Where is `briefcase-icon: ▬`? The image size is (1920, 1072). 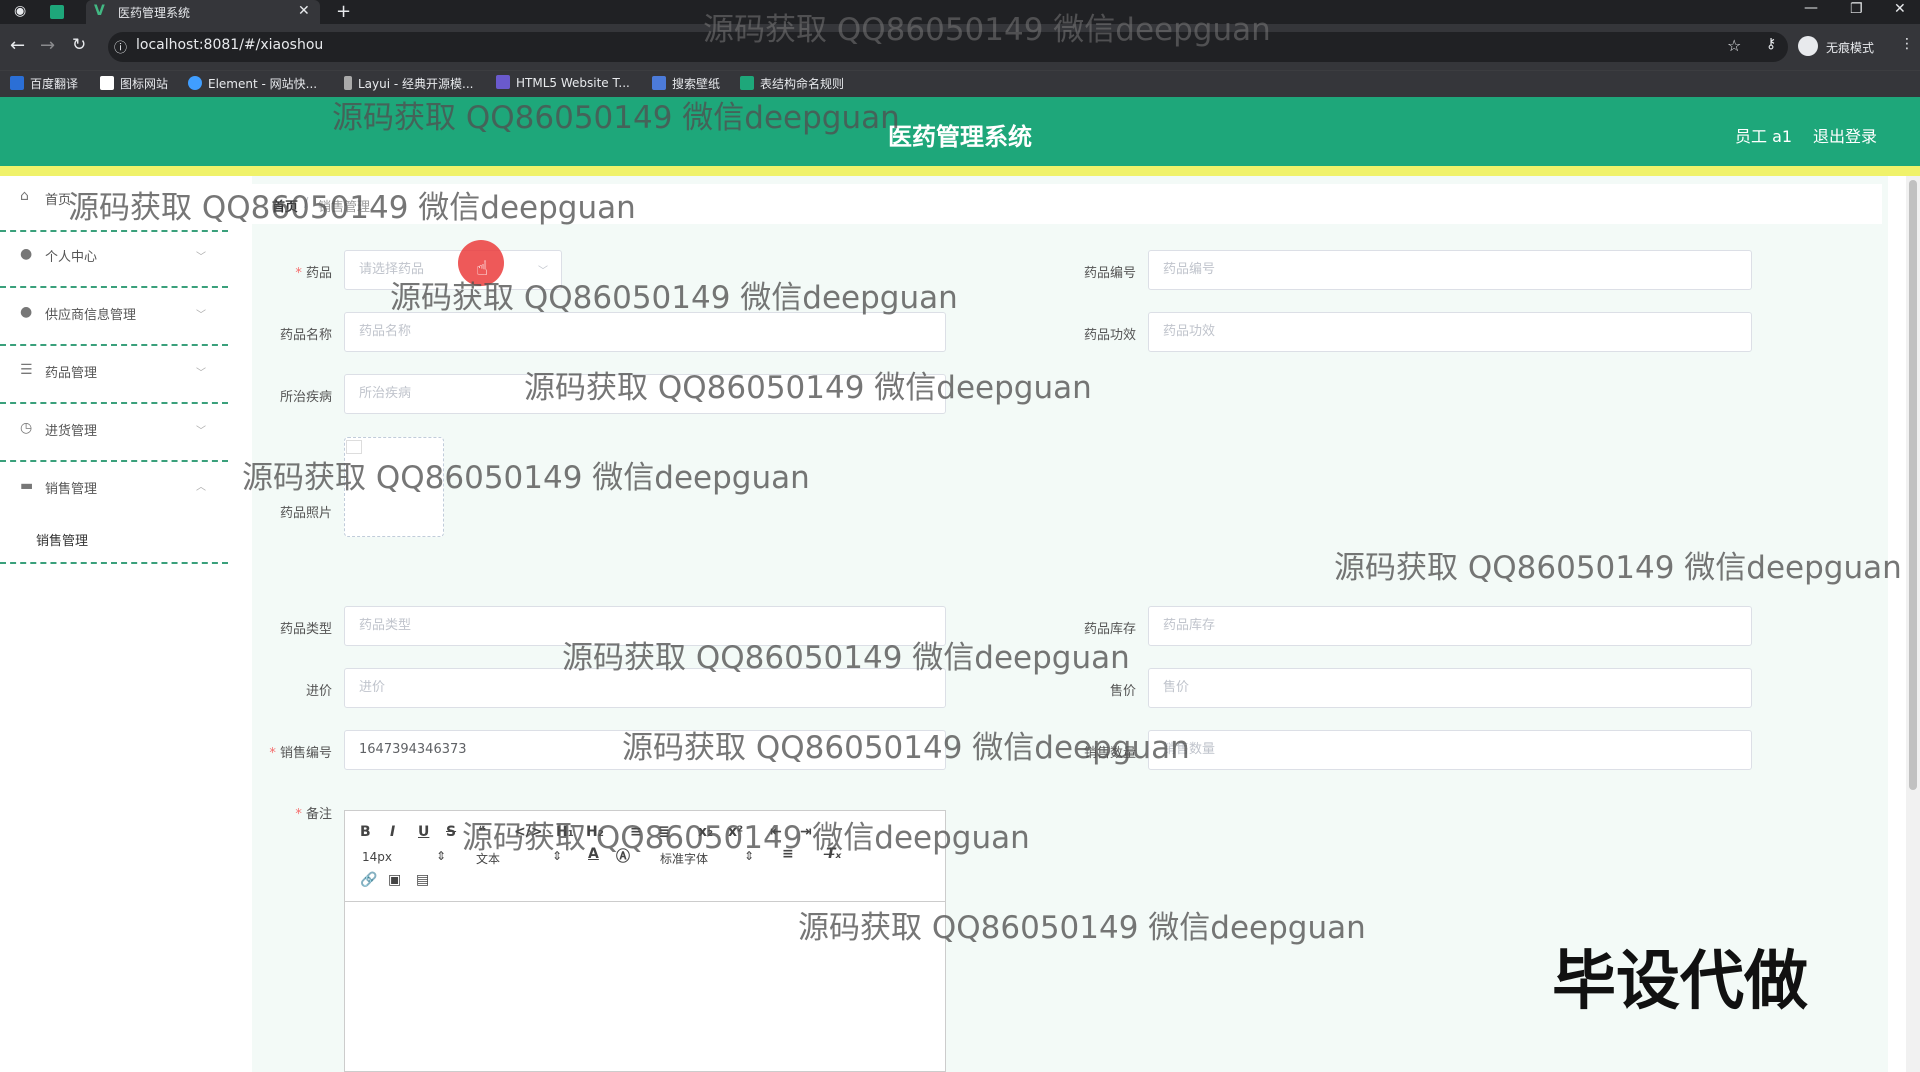 briefcase-icon: ▬ is located at coordinates (27, 486).